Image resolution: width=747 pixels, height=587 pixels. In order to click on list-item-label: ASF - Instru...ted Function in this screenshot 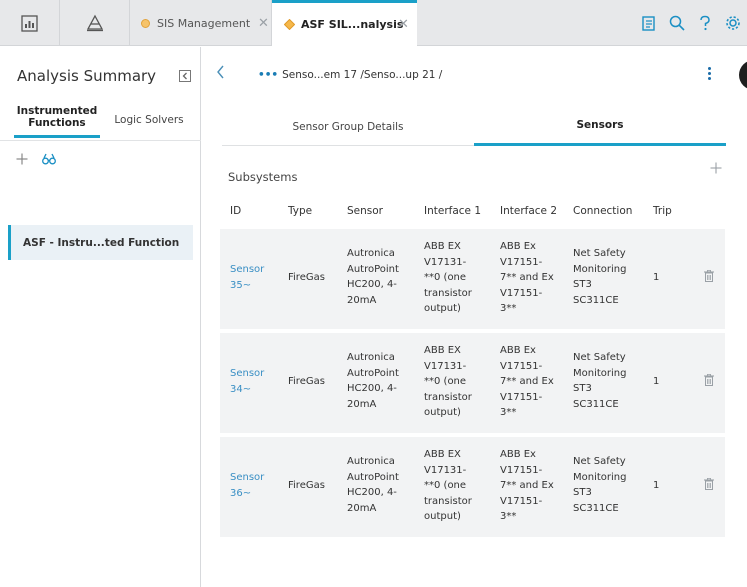, I will do `click(101, 243)`.